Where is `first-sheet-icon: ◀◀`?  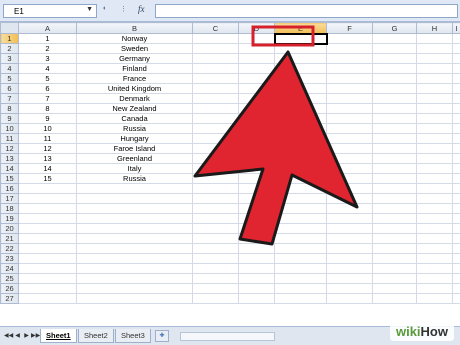
first-sheet-icon: ◀◀ is located at coordinates (8, 336).